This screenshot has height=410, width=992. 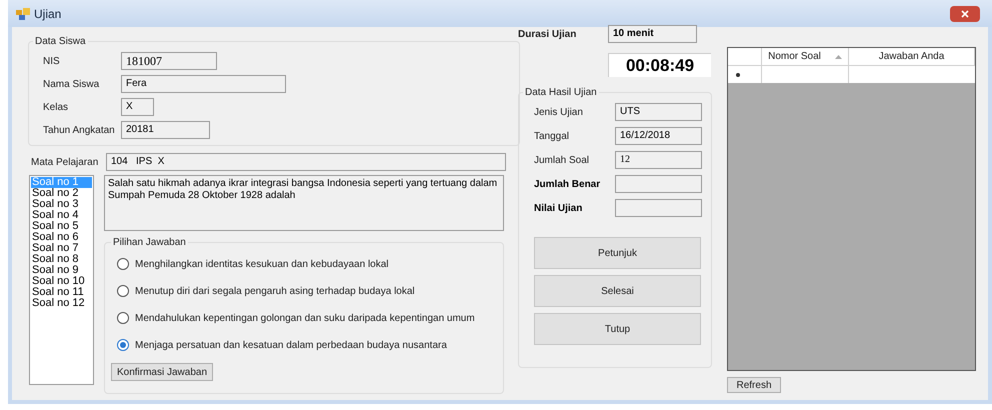 What do you see at coordinates (52, 61) in the screenshot?
I see `field-label: NIS` at bounding box center [52, 61].